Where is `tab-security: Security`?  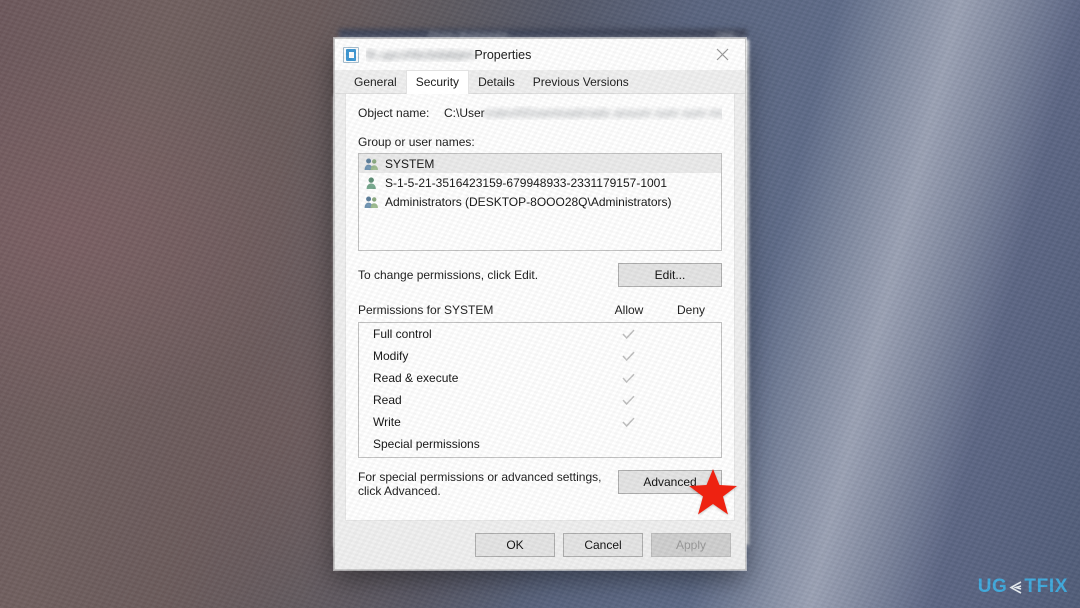
tab-security: Security is located at coordinates (437, 81).